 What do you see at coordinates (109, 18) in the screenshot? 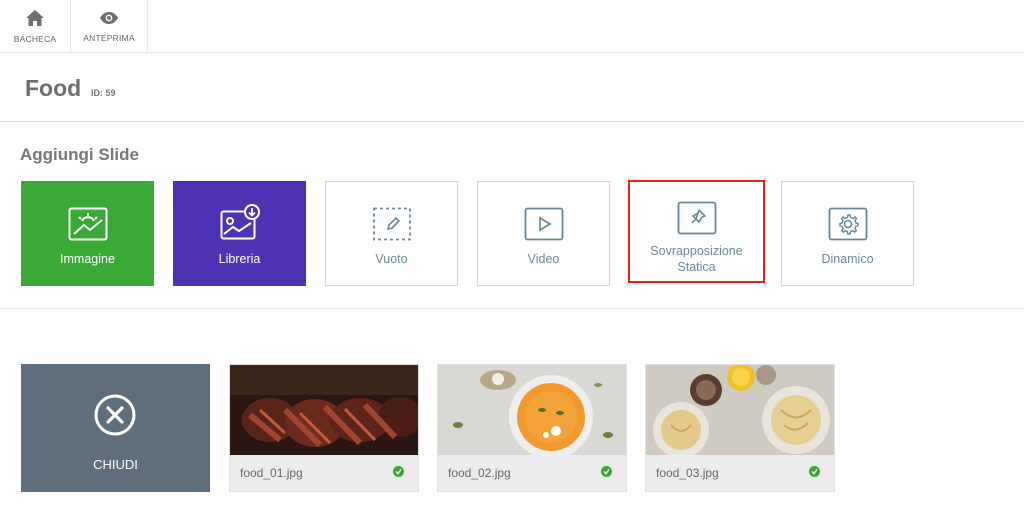
I see `eye-icon` at bounding box center [109, 18].